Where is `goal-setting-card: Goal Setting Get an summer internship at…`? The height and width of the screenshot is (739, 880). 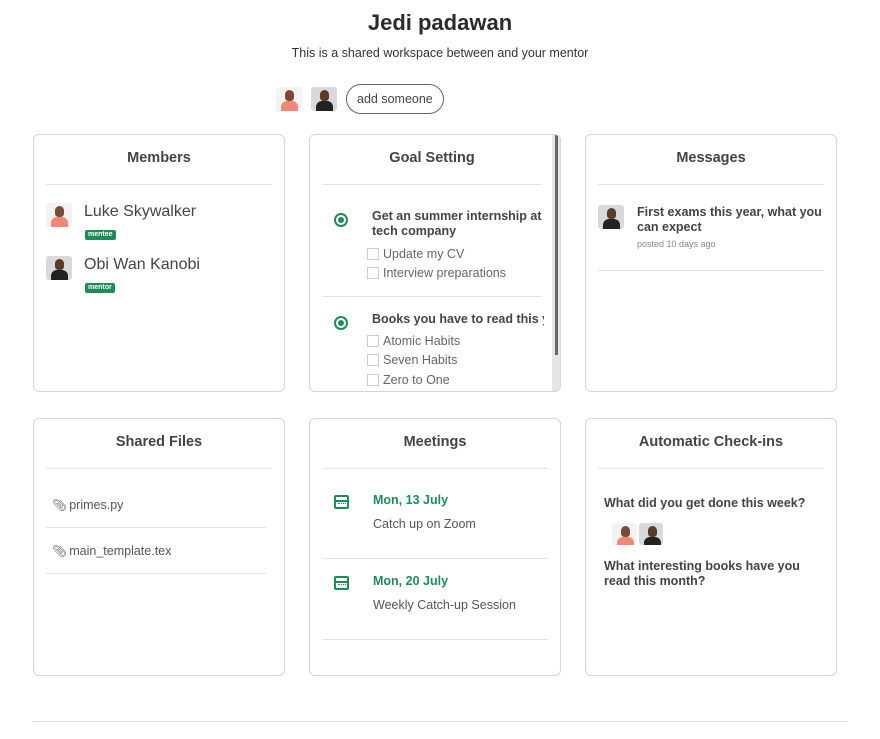 goal-setting-card: Goal Setting Get an summer internship at… is located at coordinates (435, 263).